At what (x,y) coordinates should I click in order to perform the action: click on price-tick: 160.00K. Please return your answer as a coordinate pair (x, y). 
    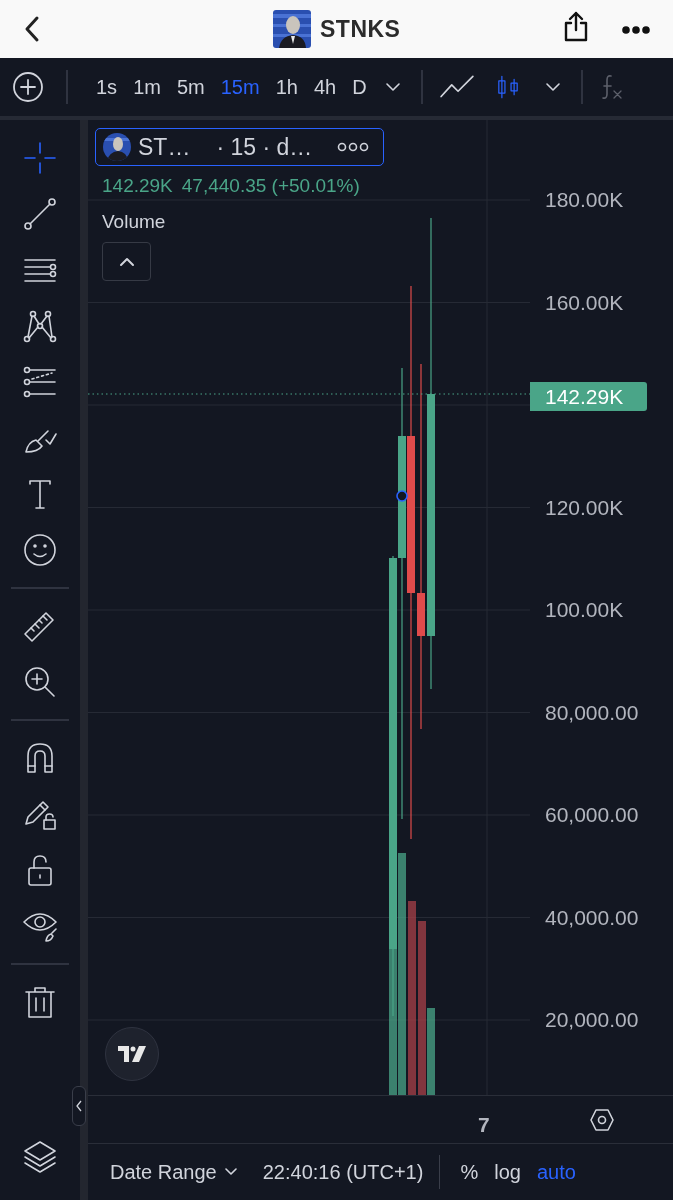
    Looking at the image, I should click on (584, 302).